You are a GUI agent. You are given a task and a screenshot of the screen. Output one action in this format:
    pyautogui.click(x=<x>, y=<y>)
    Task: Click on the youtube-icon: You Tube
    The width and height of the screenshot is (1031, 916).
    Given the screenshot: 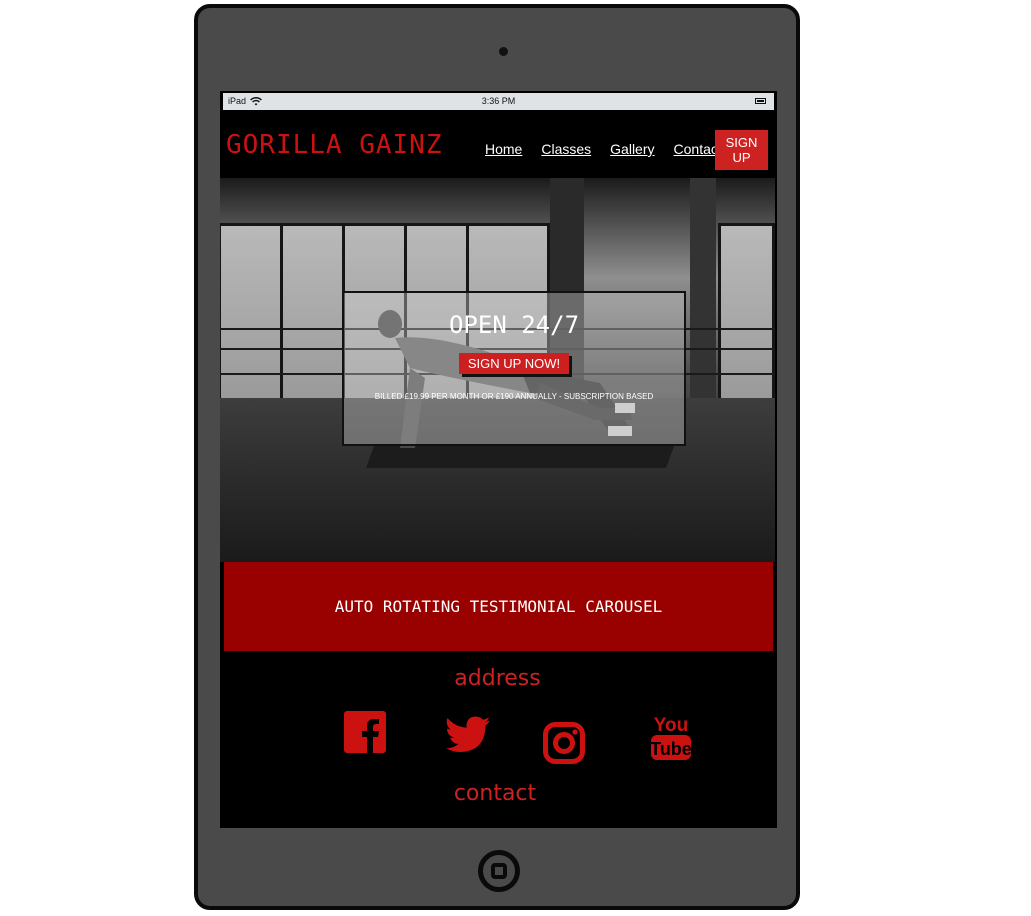 What is the action you would take?
    pyautogui.click(x=671, y=736)
    